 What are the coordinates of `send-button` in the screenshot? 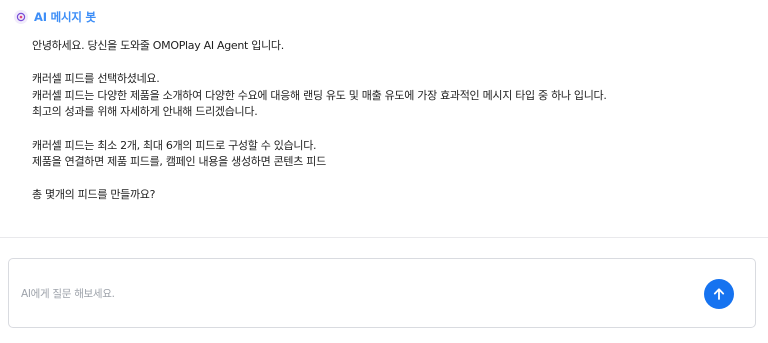 It's located at (719, 294).